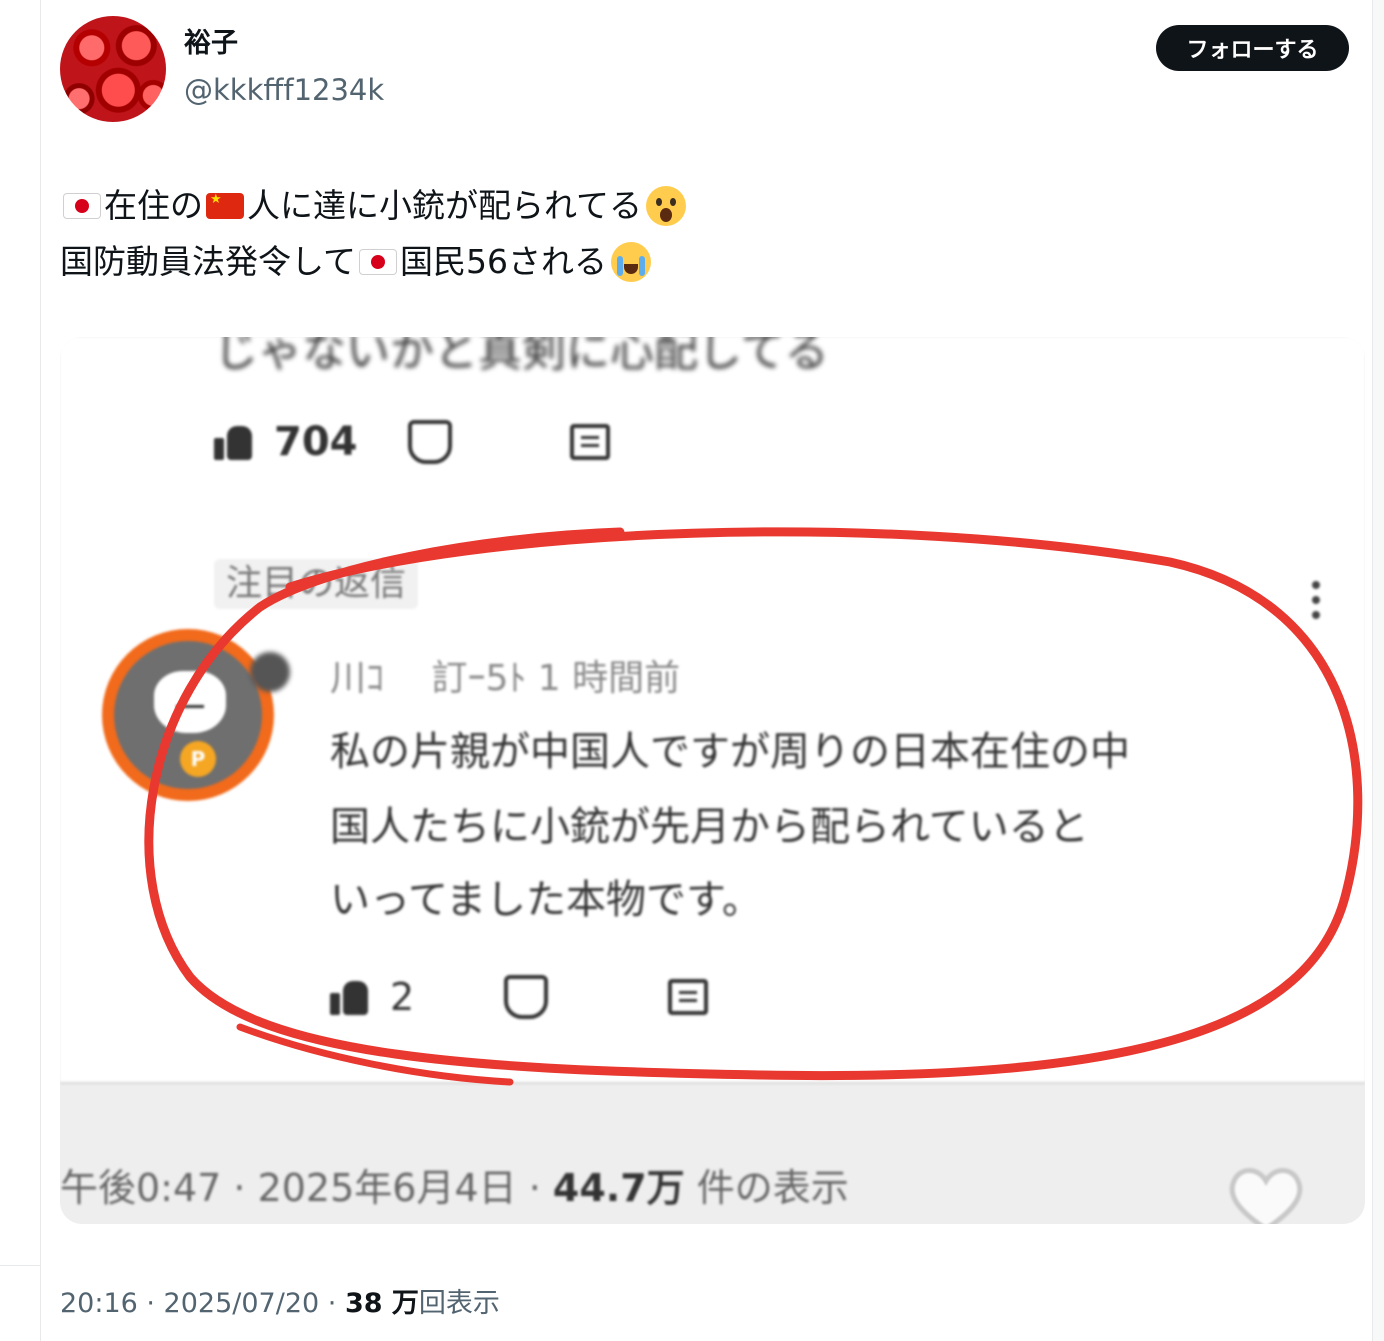  I want to click on screenshot-footer: 午後0:47 · 2025年6月4日 · 44.7万 件の表示, so click(454, 1184).